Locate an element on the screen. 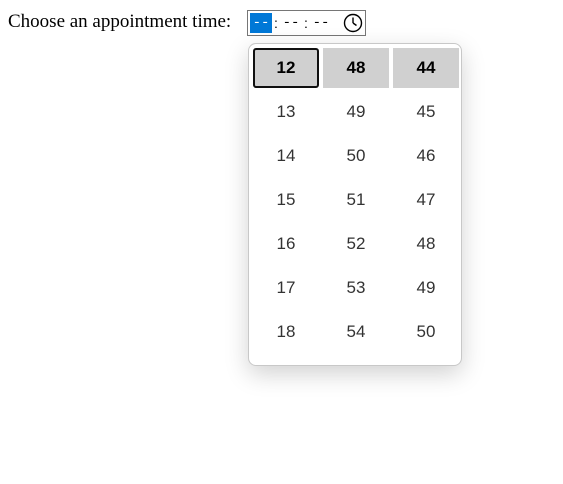 The image size is (563, 484). minute-column: 48 49 50 51 52 53 54 is located at coordinates (356, 202).